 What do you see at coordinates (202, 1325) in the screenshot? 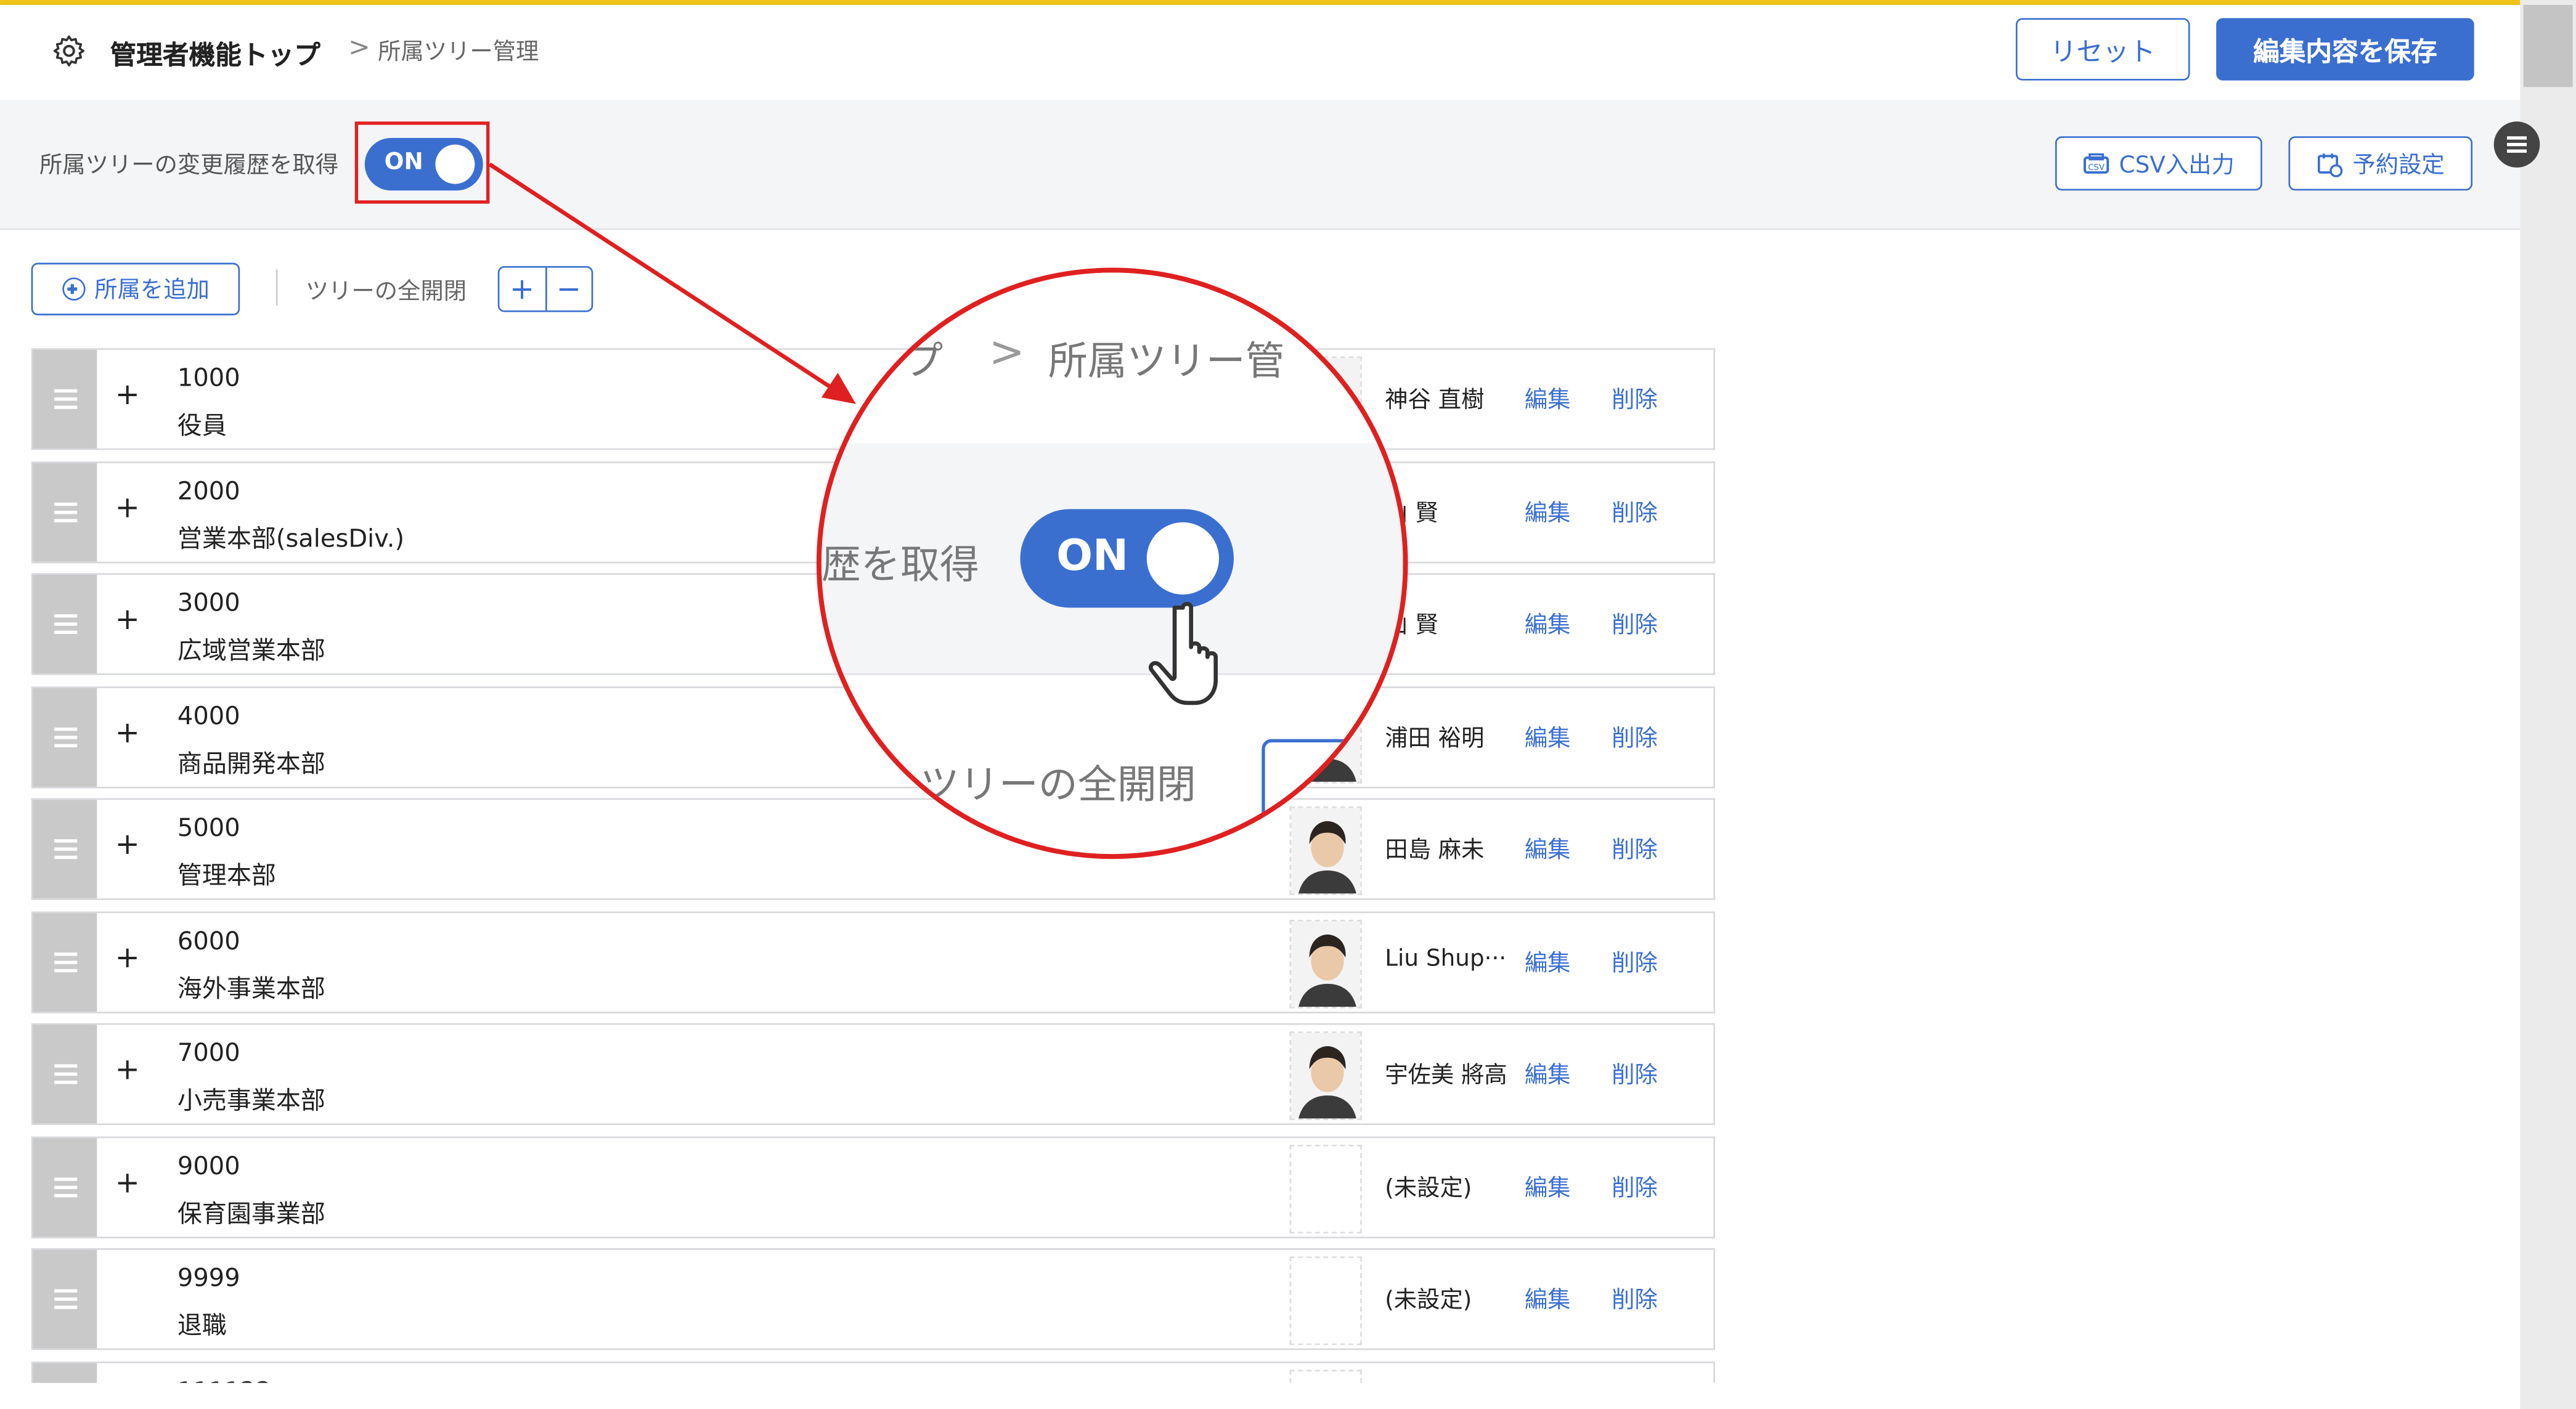
I see `department-name: 退職` at bounding box center [202, 1325].